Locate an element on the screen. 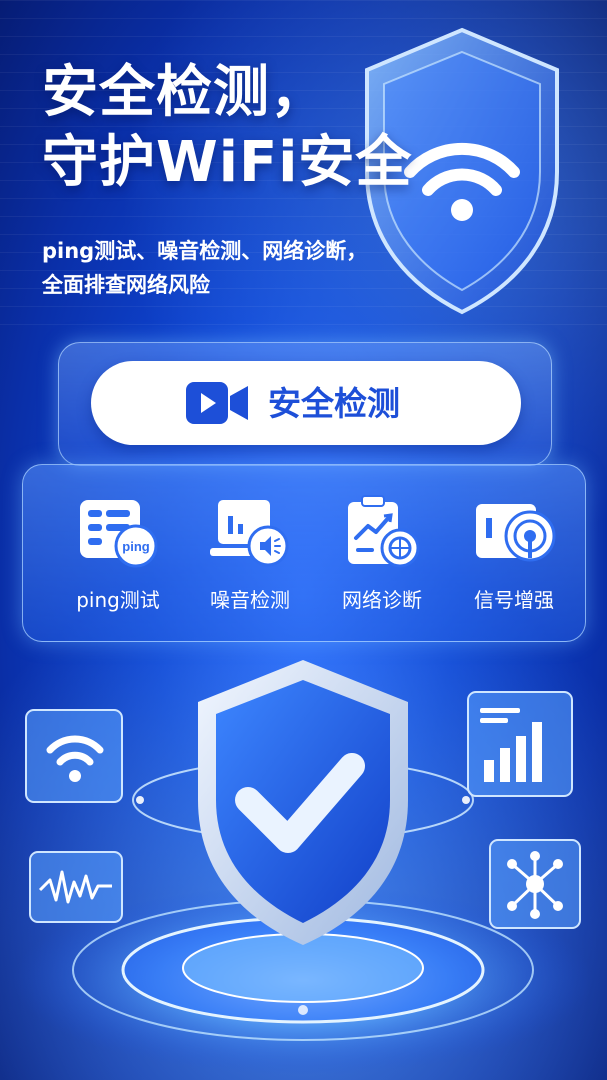  ping-test-icon: ping is located at coordinates (119, 534).